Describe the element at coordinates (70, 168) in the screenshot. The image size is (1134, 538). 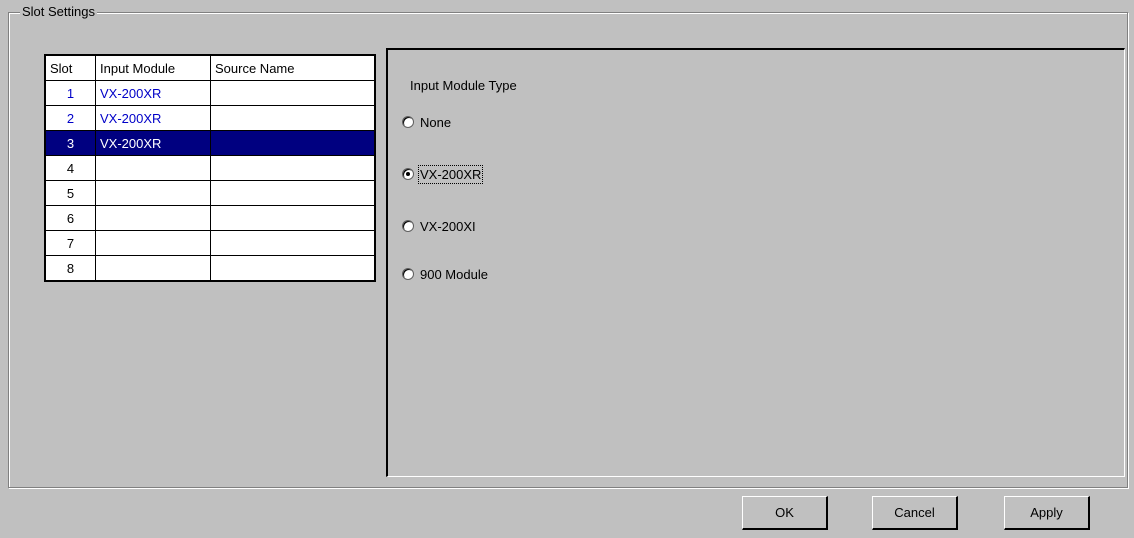
I see `slot-cell: 4` at that location.